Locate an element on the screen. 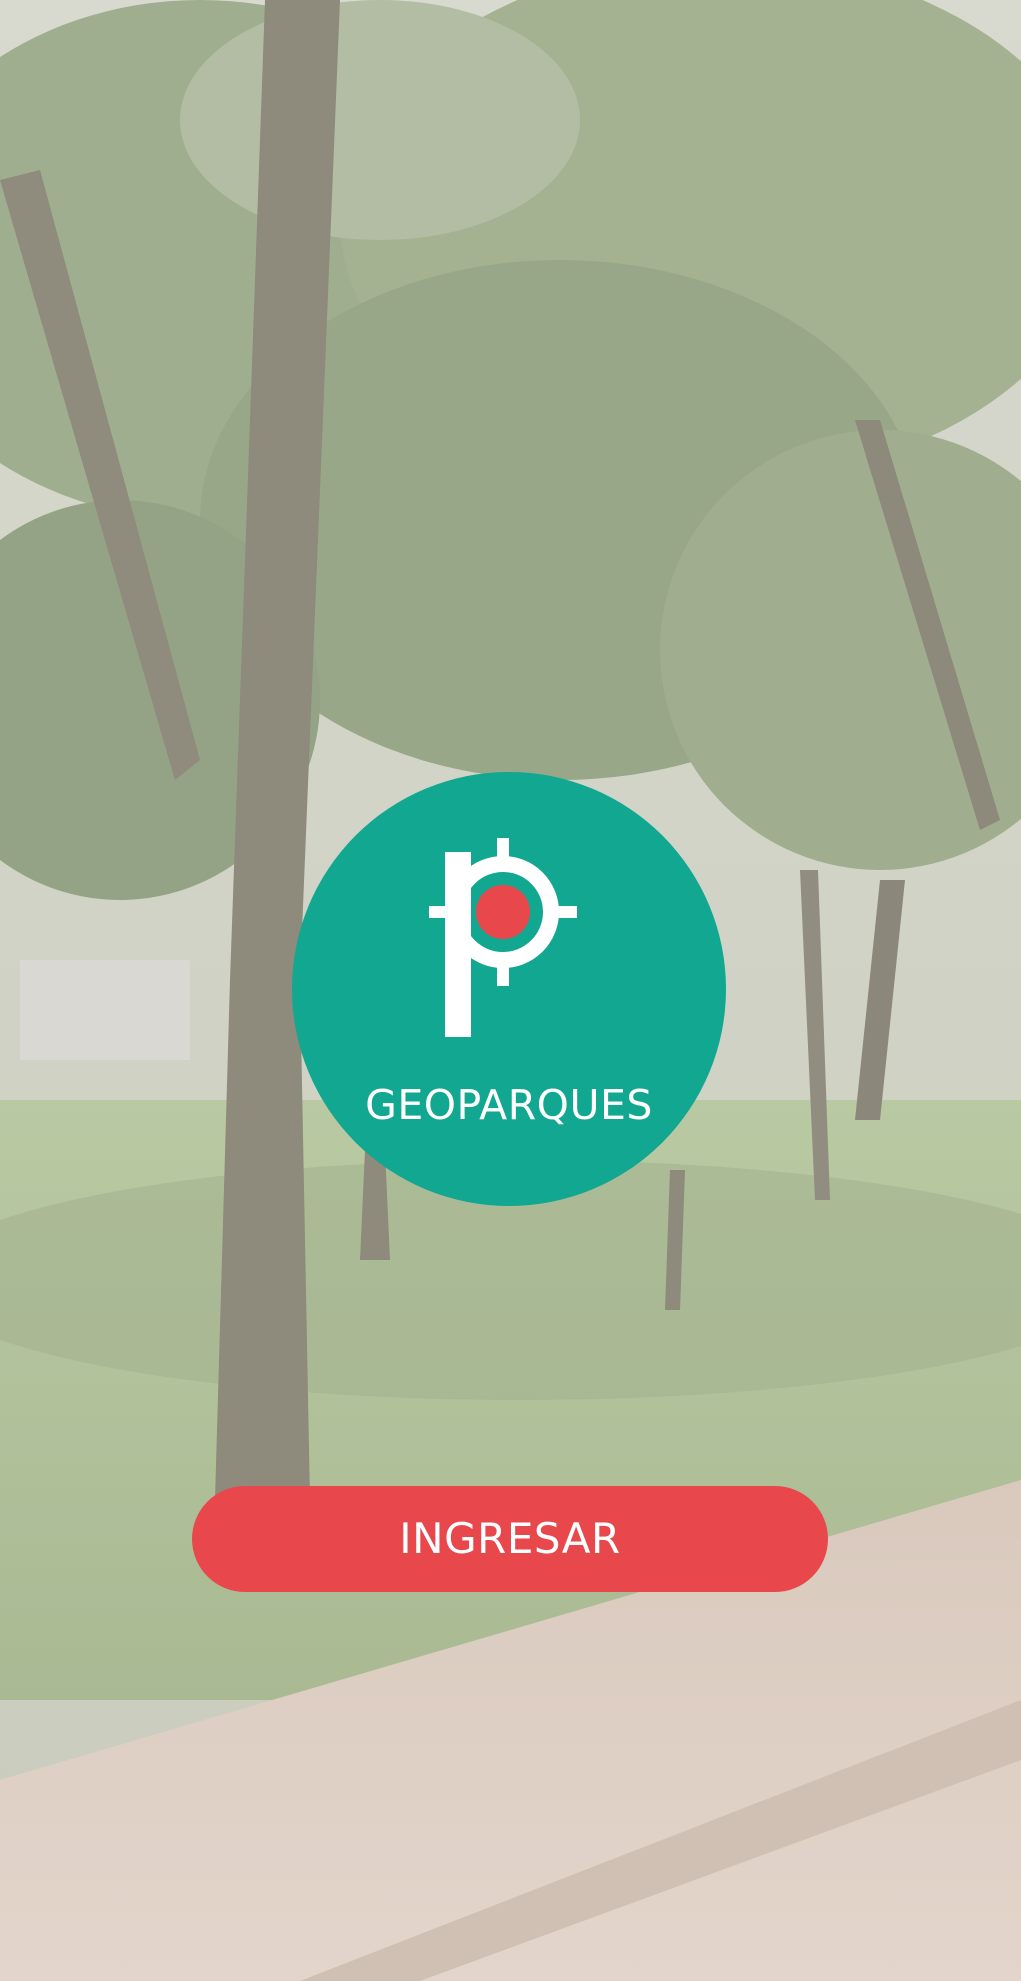 This screenshot has width=1021, height=1981. geoparques-logo: GEOPARQUES is located at coordinates (509, 989).